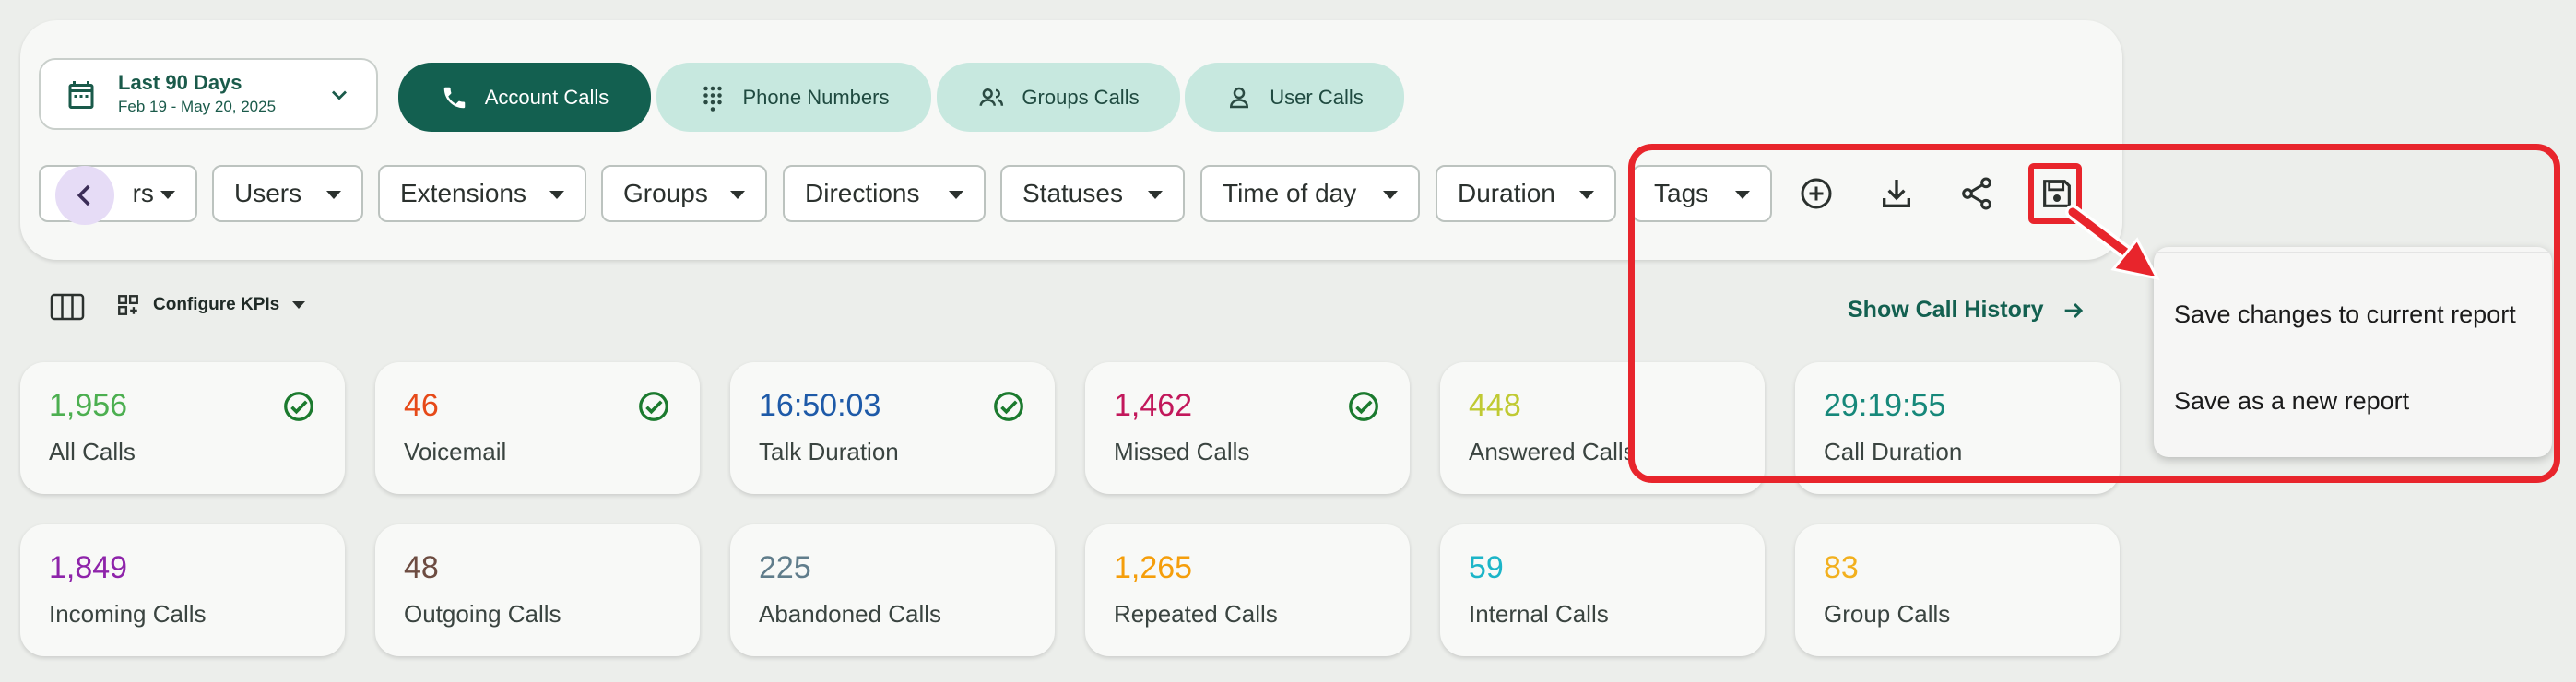 This screenshot has width=2576, height=682. Describe the element at coordinates (455, 451) in the screenshot. I see `kpi-label: Voicemail` at that location.